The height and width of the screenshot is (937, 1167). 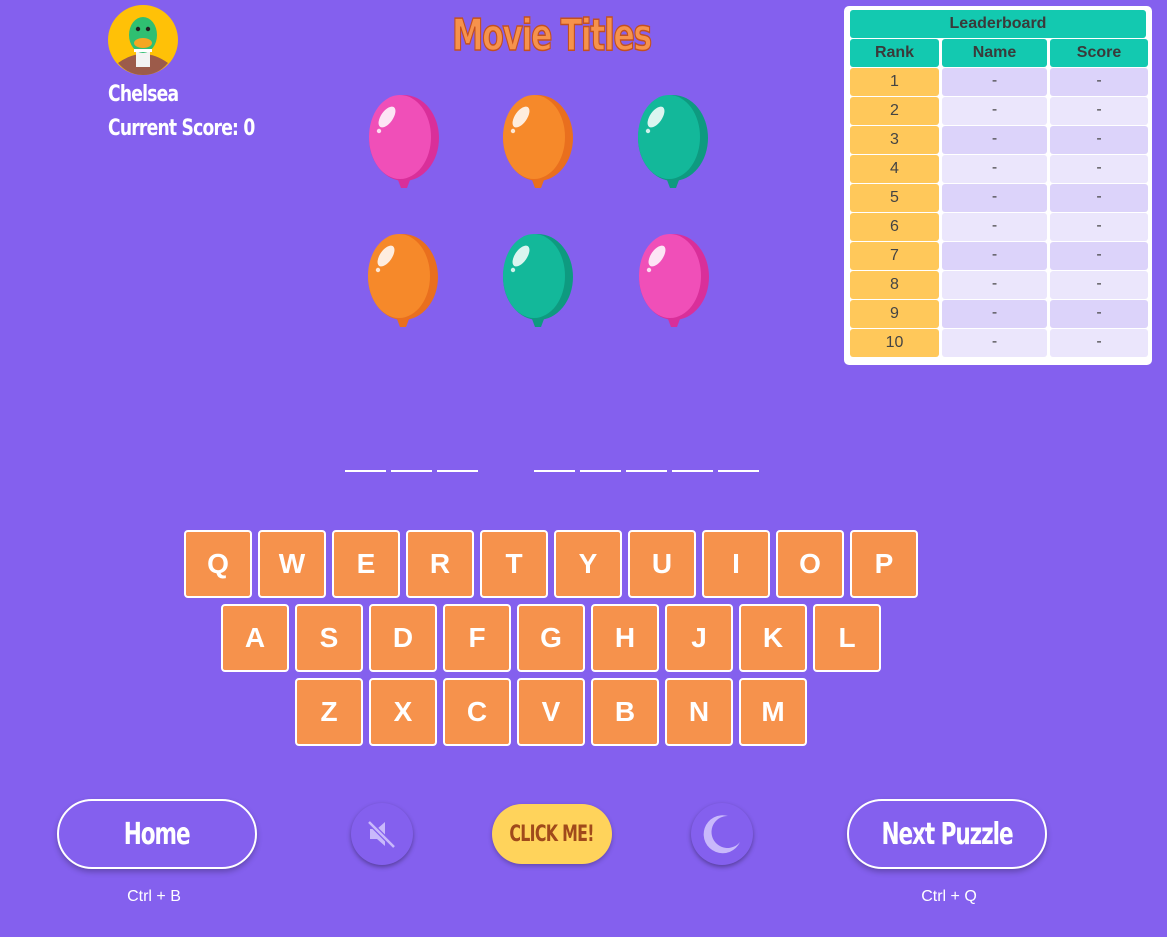 I want to click on key-h: H, so click(x=625, y=638).